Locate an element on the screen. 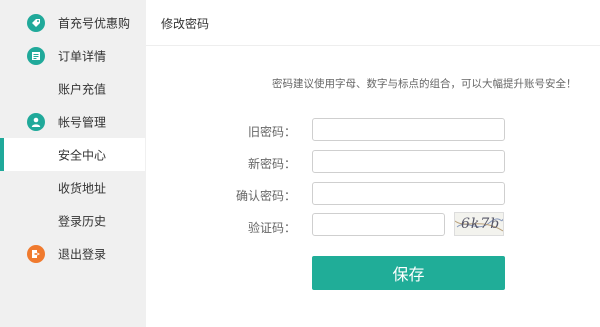 The width and height of the screenshot is (600, 327). page-title: 修改密码 is located at coordinates (185, 24).